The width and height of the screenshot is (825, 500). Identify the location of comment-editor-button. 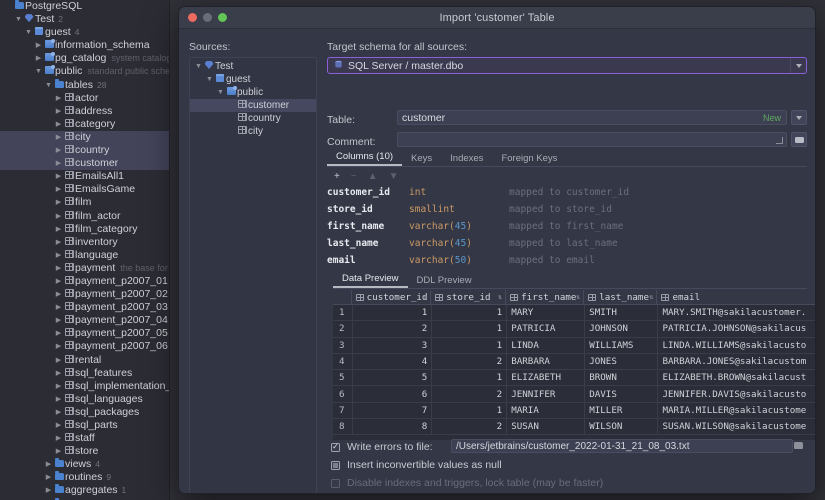
(799, 139).